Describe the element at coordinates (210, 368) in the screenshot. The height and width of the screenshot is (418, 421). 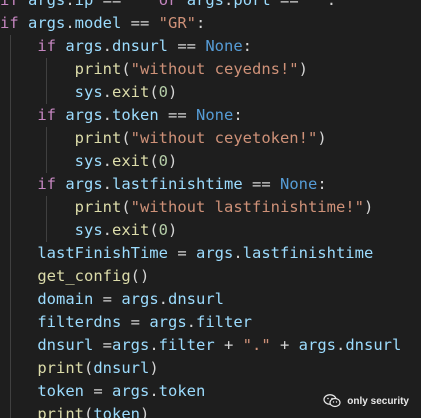
I see `code-line: print(dnsurl)` at that location.